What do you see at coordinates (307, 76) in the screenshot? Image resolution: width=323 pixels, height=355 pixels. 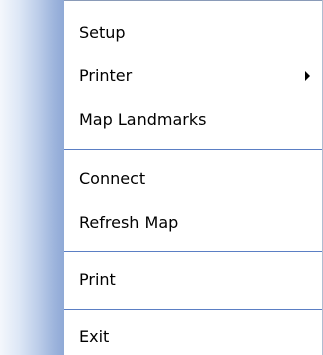 I see `submenu-arrow-icon` at bounding box center [307, 76].